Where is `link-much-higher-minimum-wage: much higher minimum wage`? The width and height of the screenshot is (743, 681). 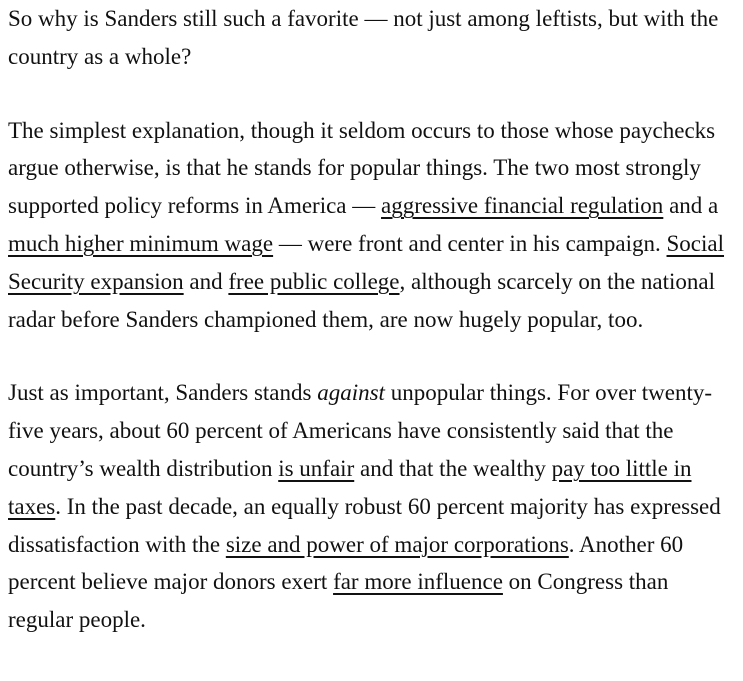
link-much-higher-minimum-wage: much higher minimum wage is located at coordinates (140, 243).